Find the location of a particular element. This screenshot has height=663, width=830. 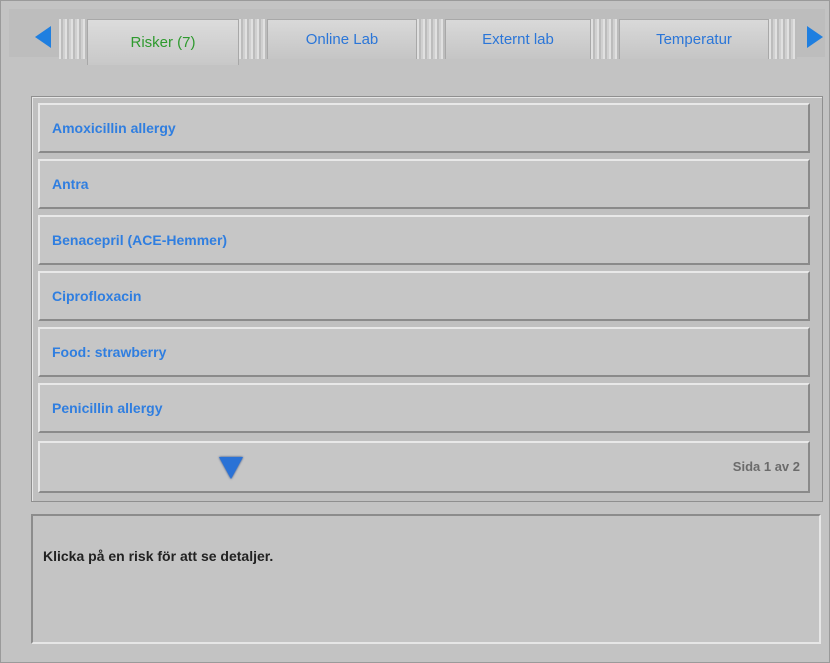

tab-risker: Risker (7) is located at coordinates (163, 42).